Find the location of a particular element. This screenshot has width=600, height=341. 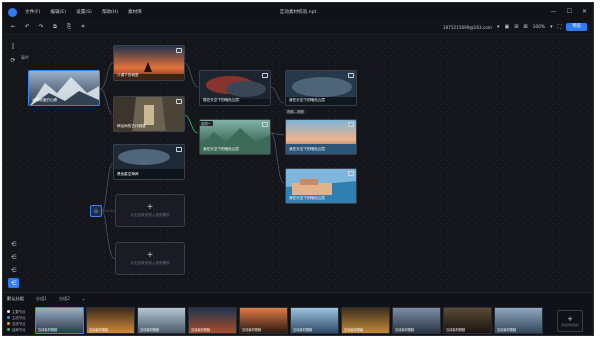

node-desert-castle: 沙漠下的城堡 is located at coordinates (149, 63).